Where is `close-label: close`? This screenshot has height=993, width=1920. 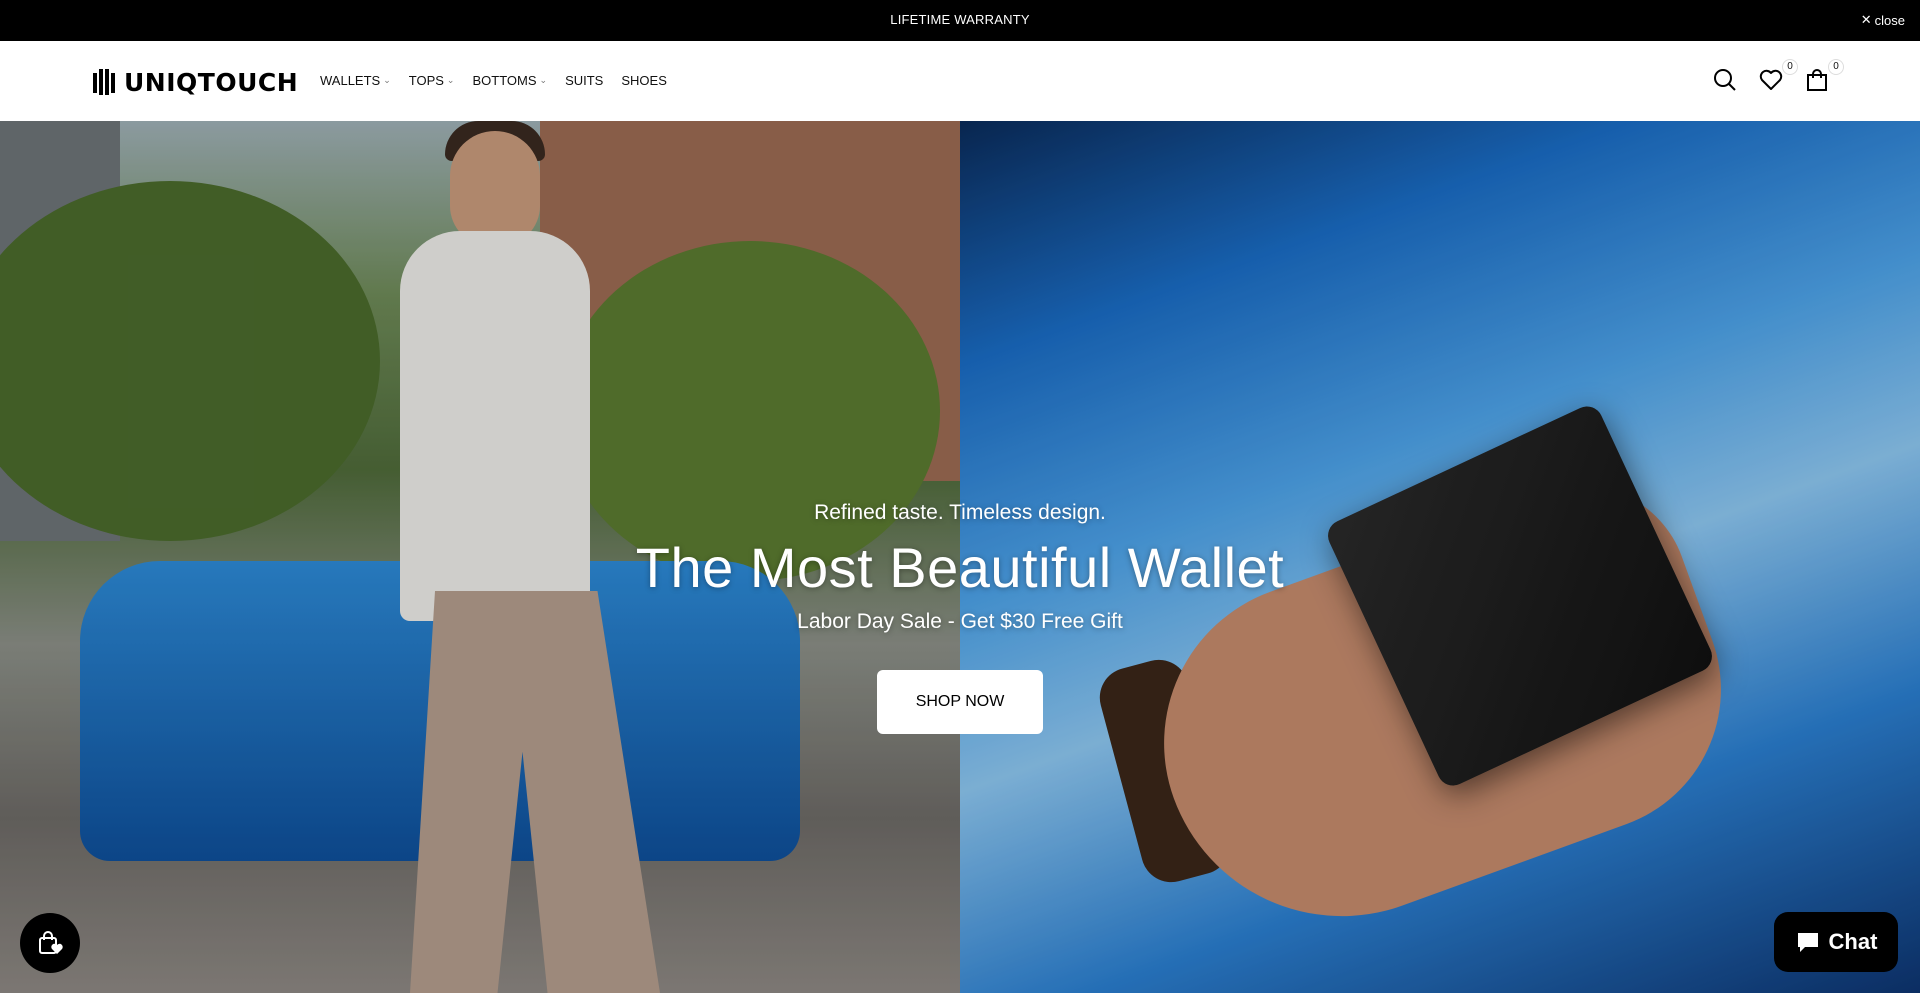 close-label: close is located at coordinates (1889, 20).